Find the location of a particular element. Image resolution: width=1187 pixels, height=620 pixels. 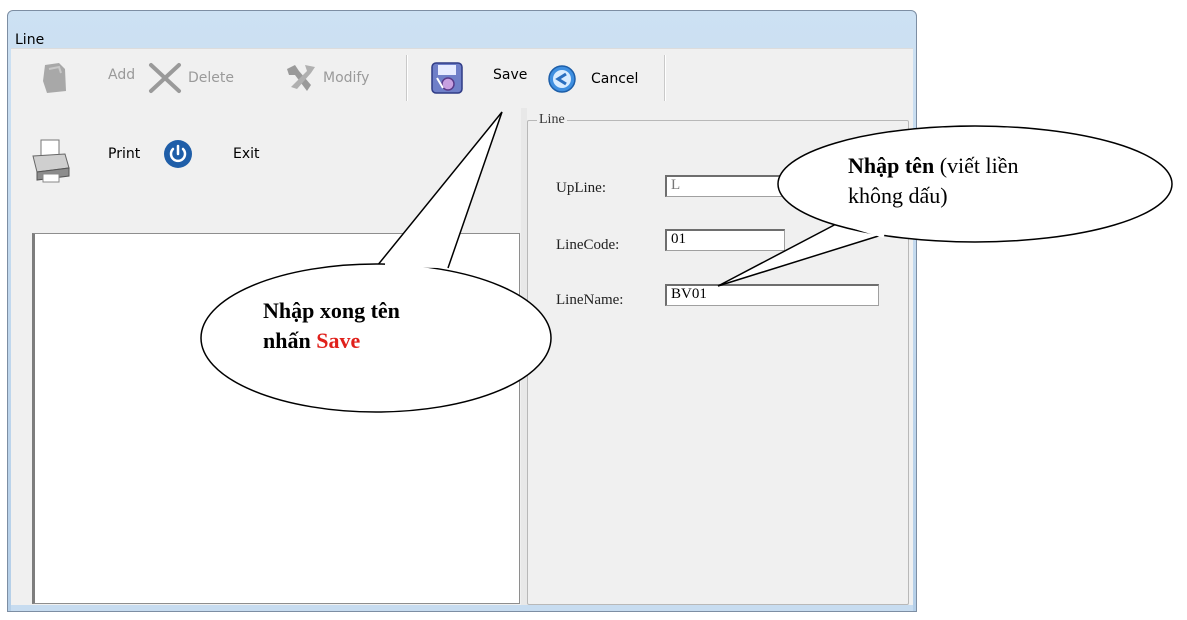

save-callout-bubble is located at coordinates (376, 262).